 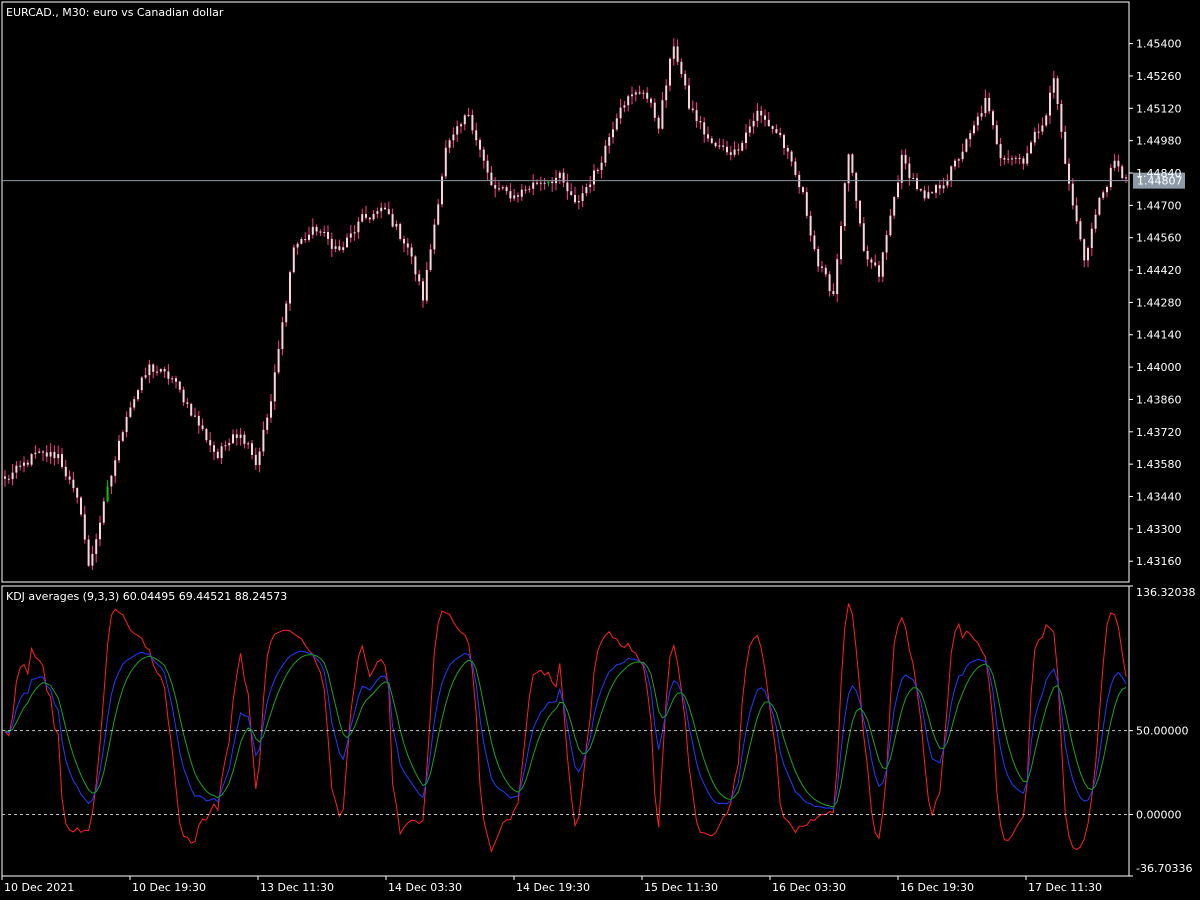 I want to click on indicator-tick-label: 50.00000, so click(x=1162, y=731).